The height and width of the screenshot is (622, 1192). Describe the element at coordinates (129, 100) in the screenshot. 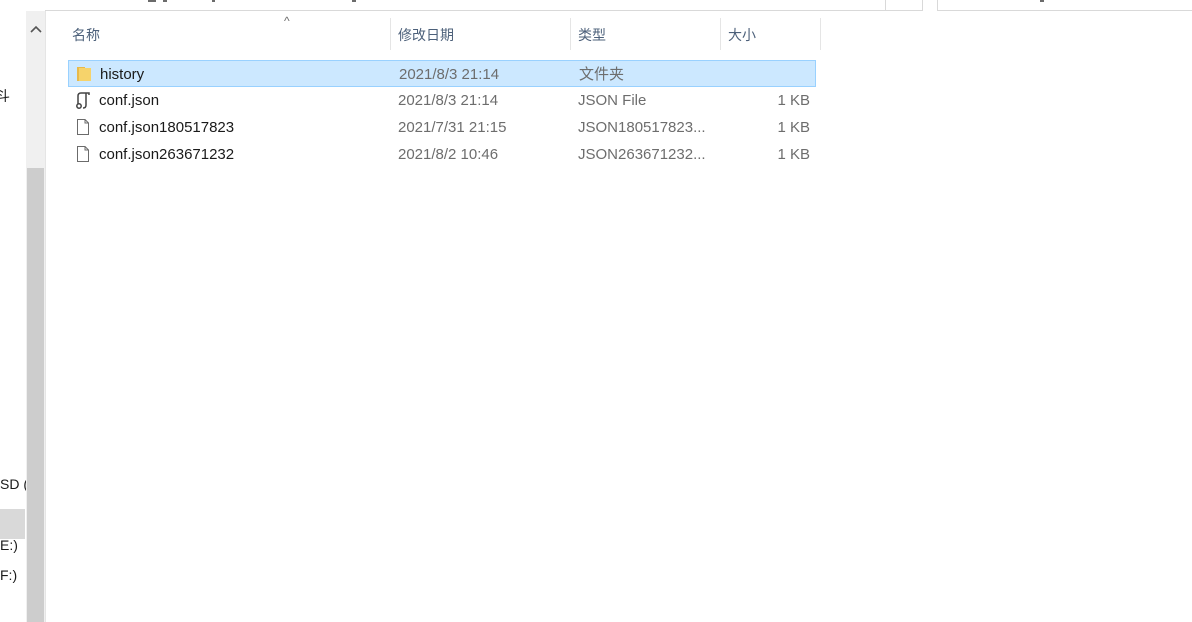

I see `file-name: conf.json` at that location.